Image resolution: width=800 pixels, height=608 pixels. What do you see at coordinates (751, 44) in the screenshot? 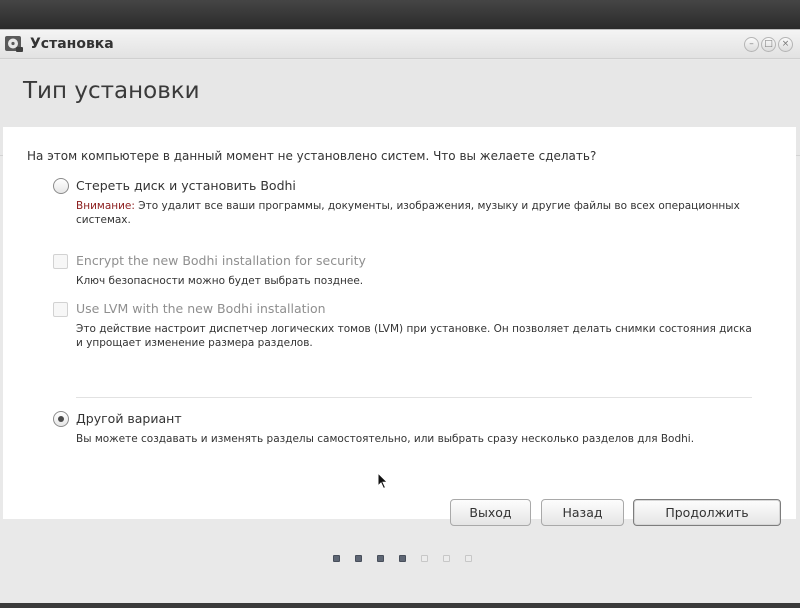
I see `minimize-button: –` at bounding box center [751, 44].